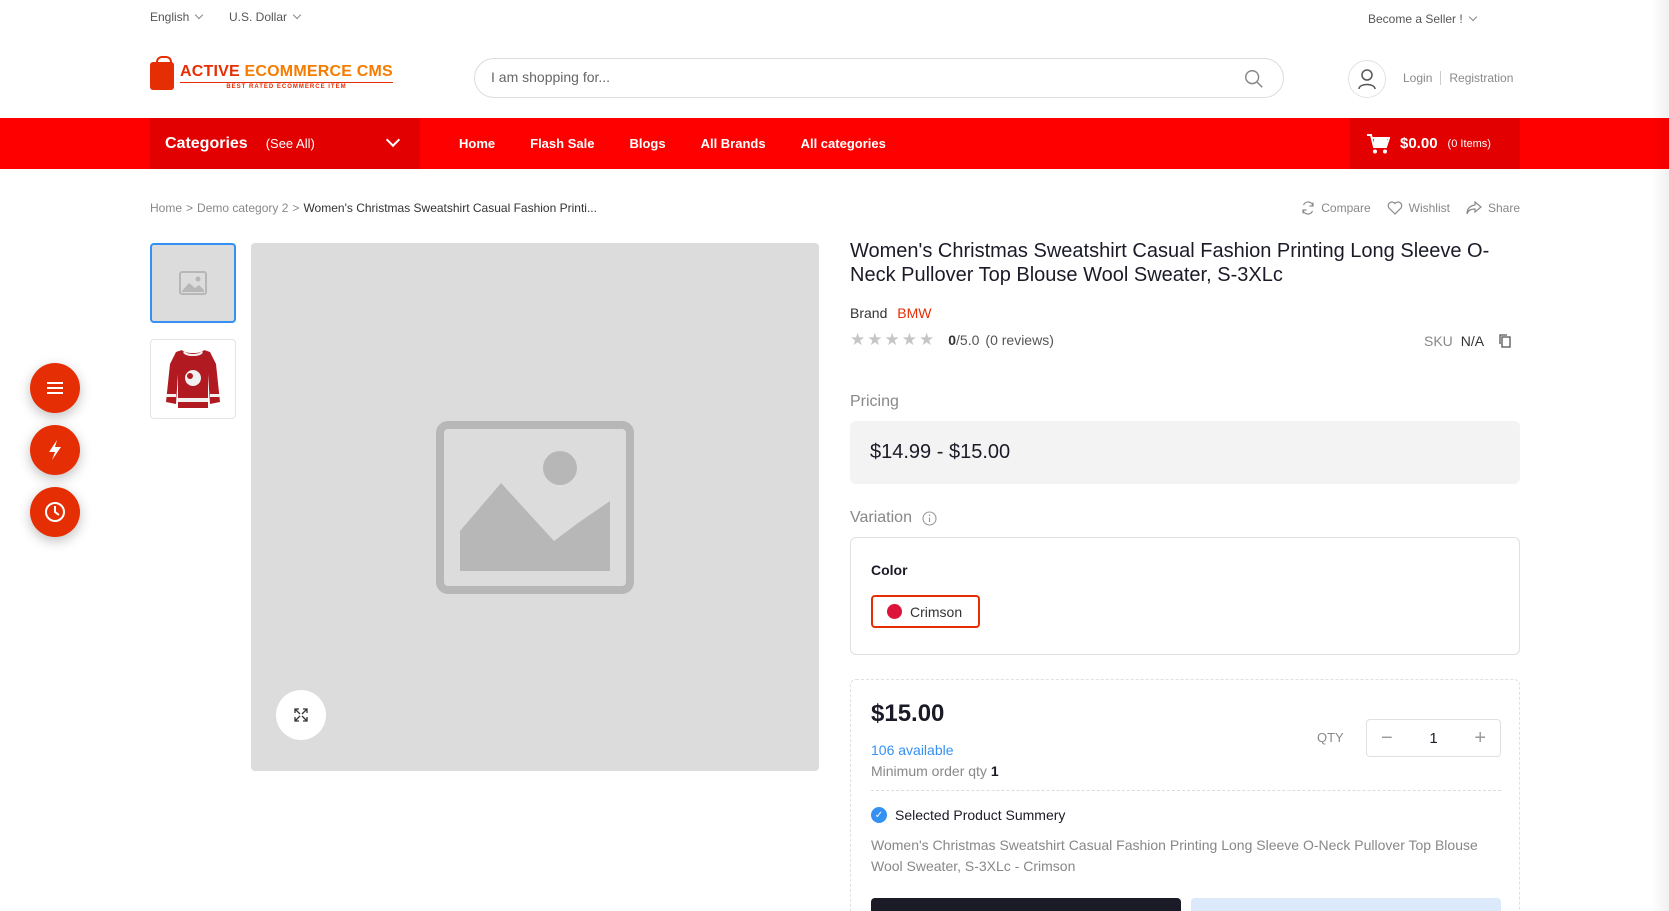 This screenshot has width=1669, height=911. Describe the element at coordinates (841, 77) in the screenshot. I see `search-input` at that location.